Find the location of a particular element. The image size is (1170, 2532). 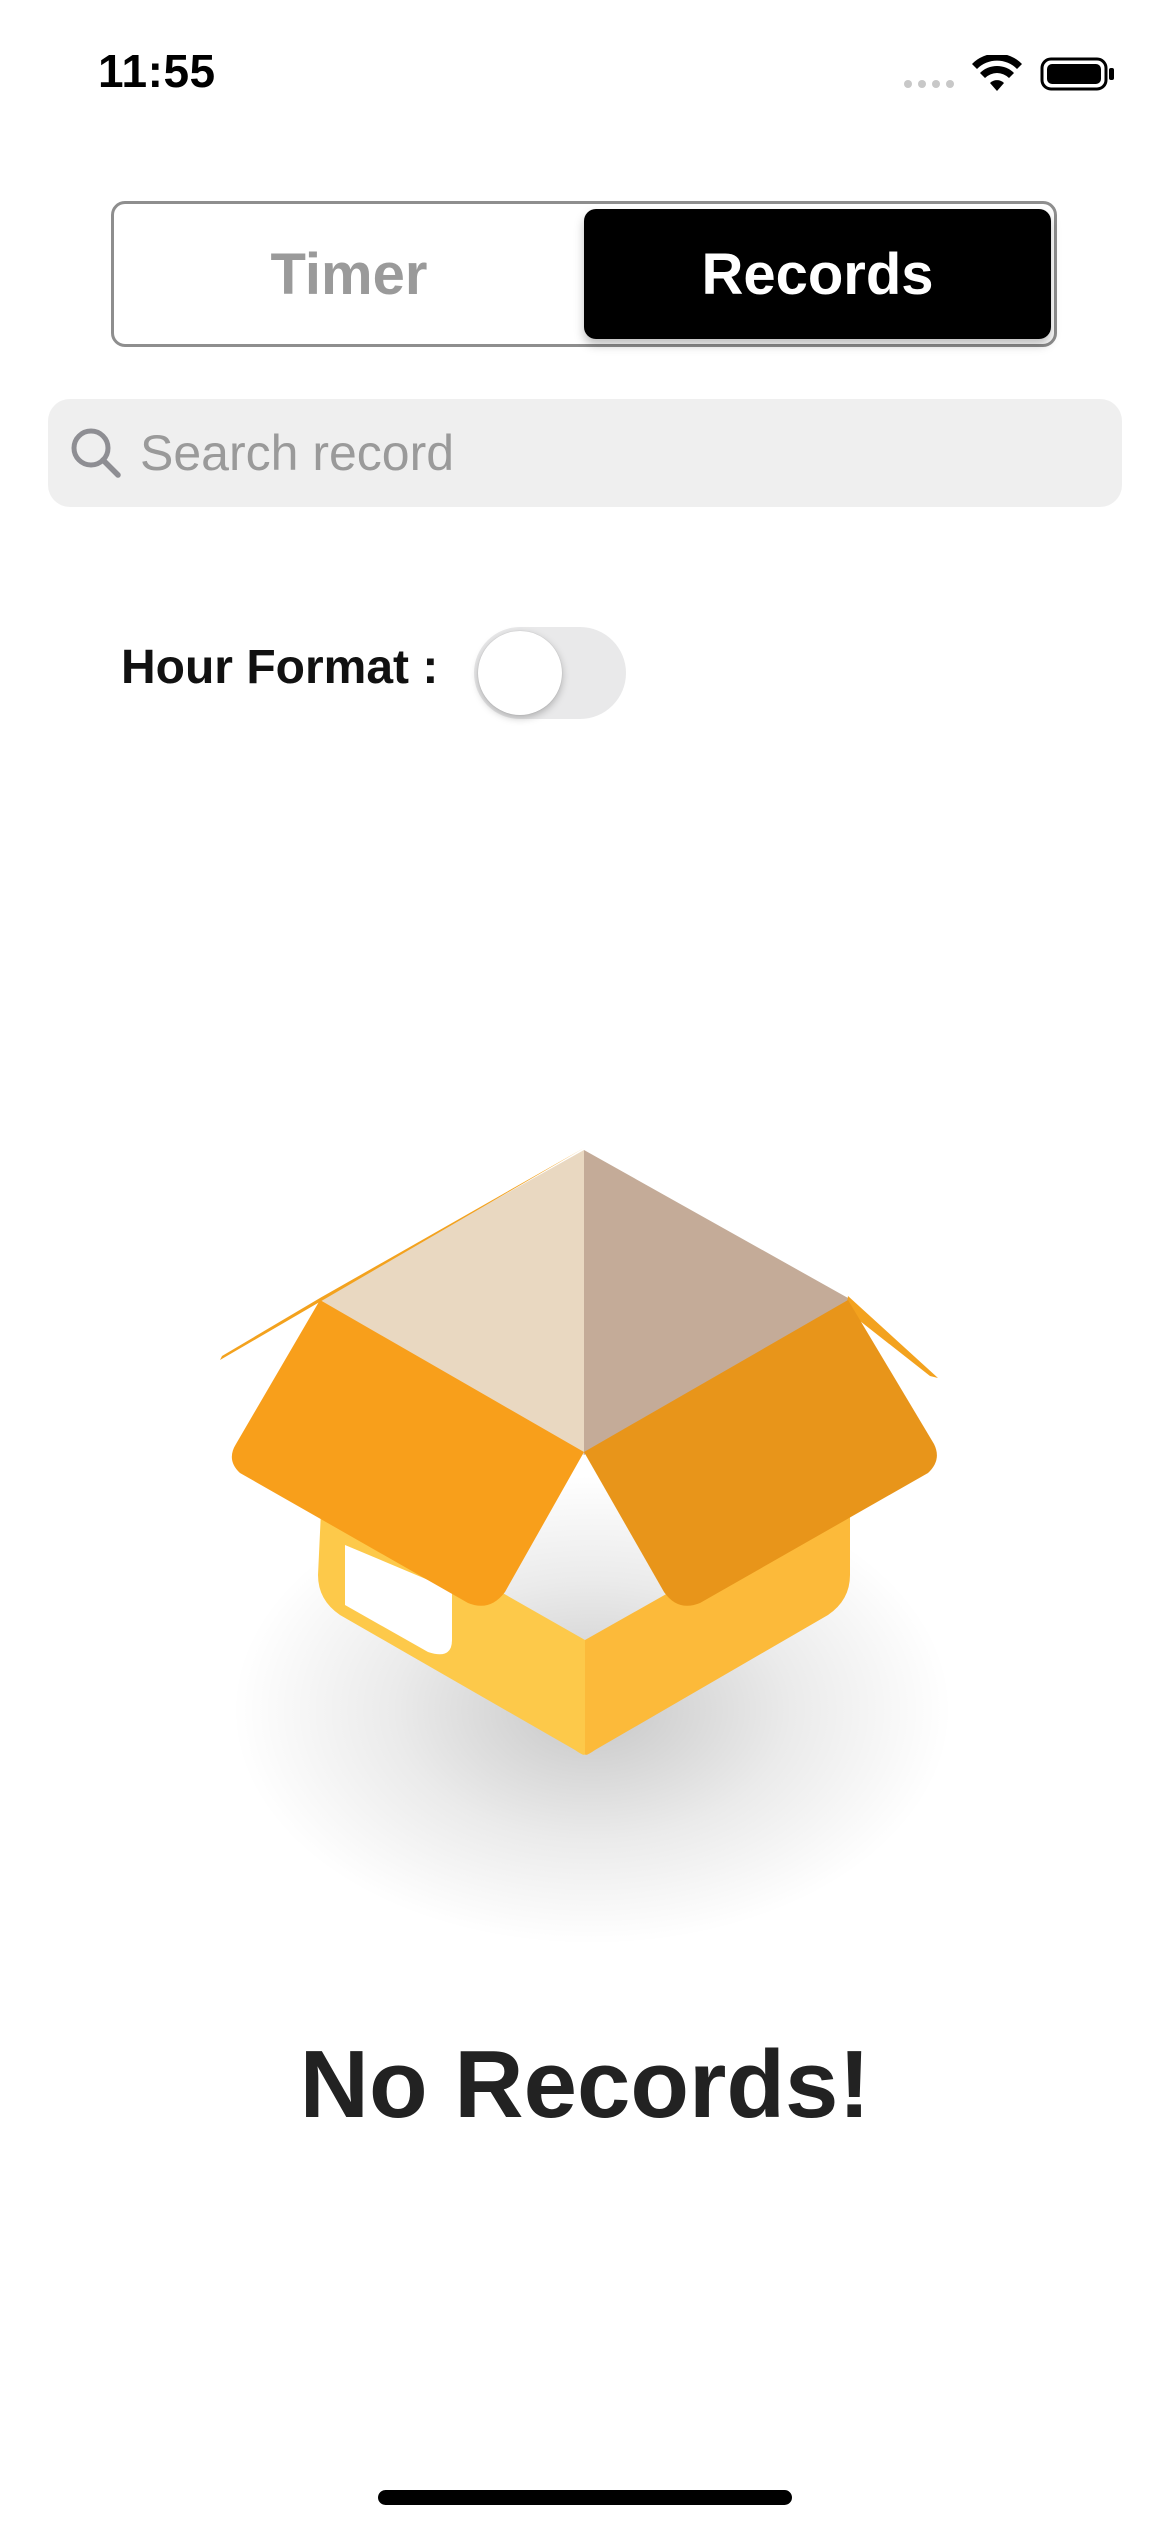

timer-records-segmented-control: Timer Records is located at coordinates (584, 274).